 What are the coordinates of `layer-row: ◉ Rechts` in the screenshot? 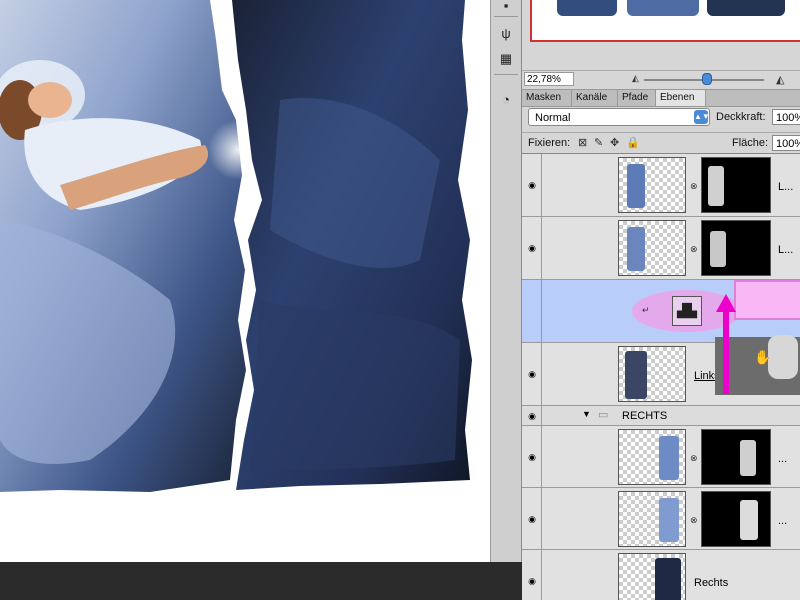 It's located at (661, 575).